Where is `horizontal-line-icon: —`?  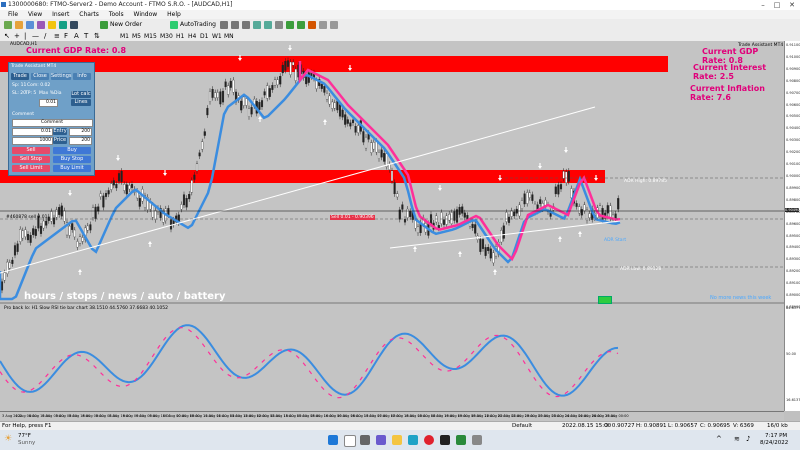 horizontal-line-icon: — is located at coordinates (35, 36).